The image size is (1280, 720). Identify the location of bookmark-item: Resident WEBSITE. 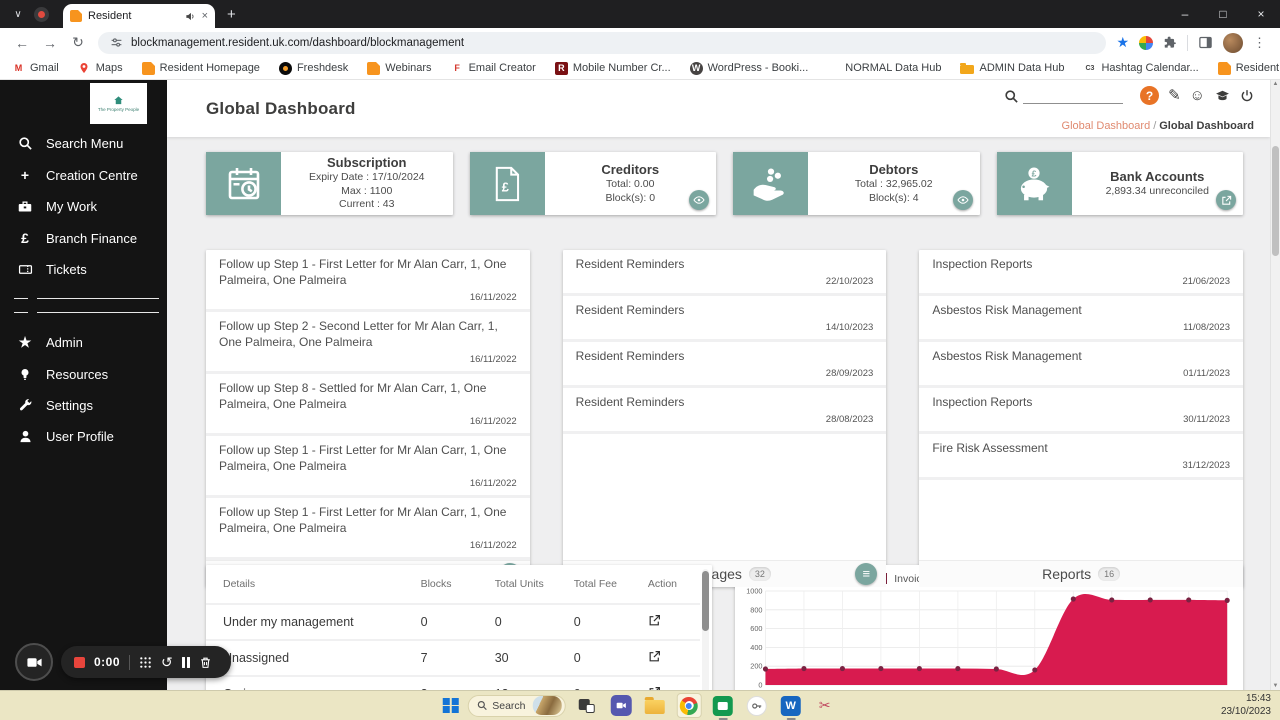
(1248, 68).